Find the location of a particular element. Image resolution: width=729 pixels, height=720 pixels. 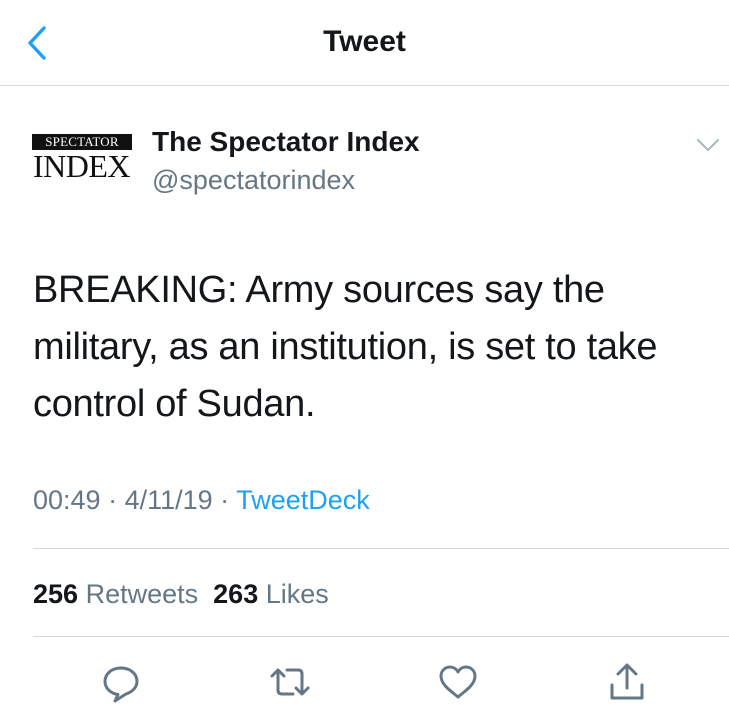

page-title: Tweet is located at coordinates (364, 41).